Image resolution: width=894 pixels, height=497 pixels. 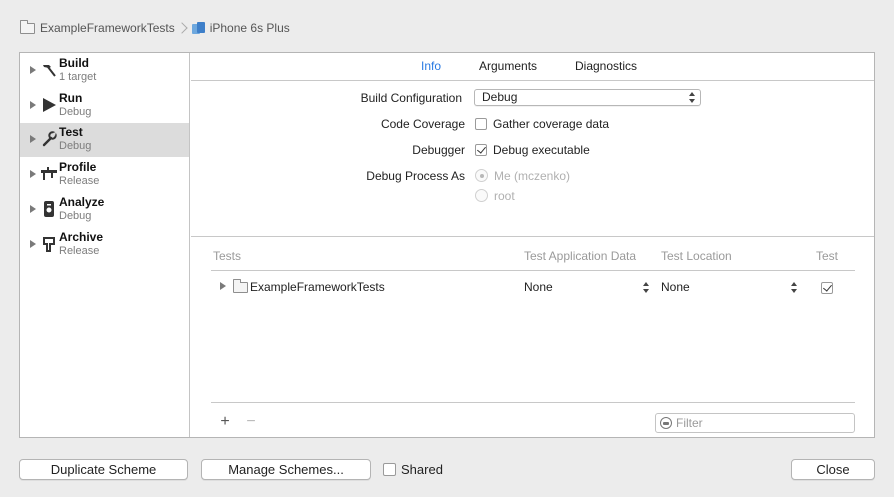 What do you see at coordinates (431, 66) in the screenshot?
I see `tab-info: Info` at bounding box center [431, 66].